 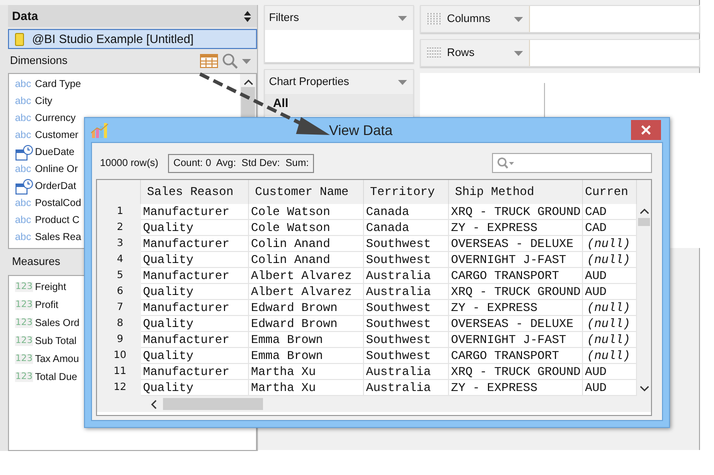 What do you see at coordinates (44, 323) in the screenshot?
I see `measure-item: 123 Sales Ord` at bounding box center [44, 323].